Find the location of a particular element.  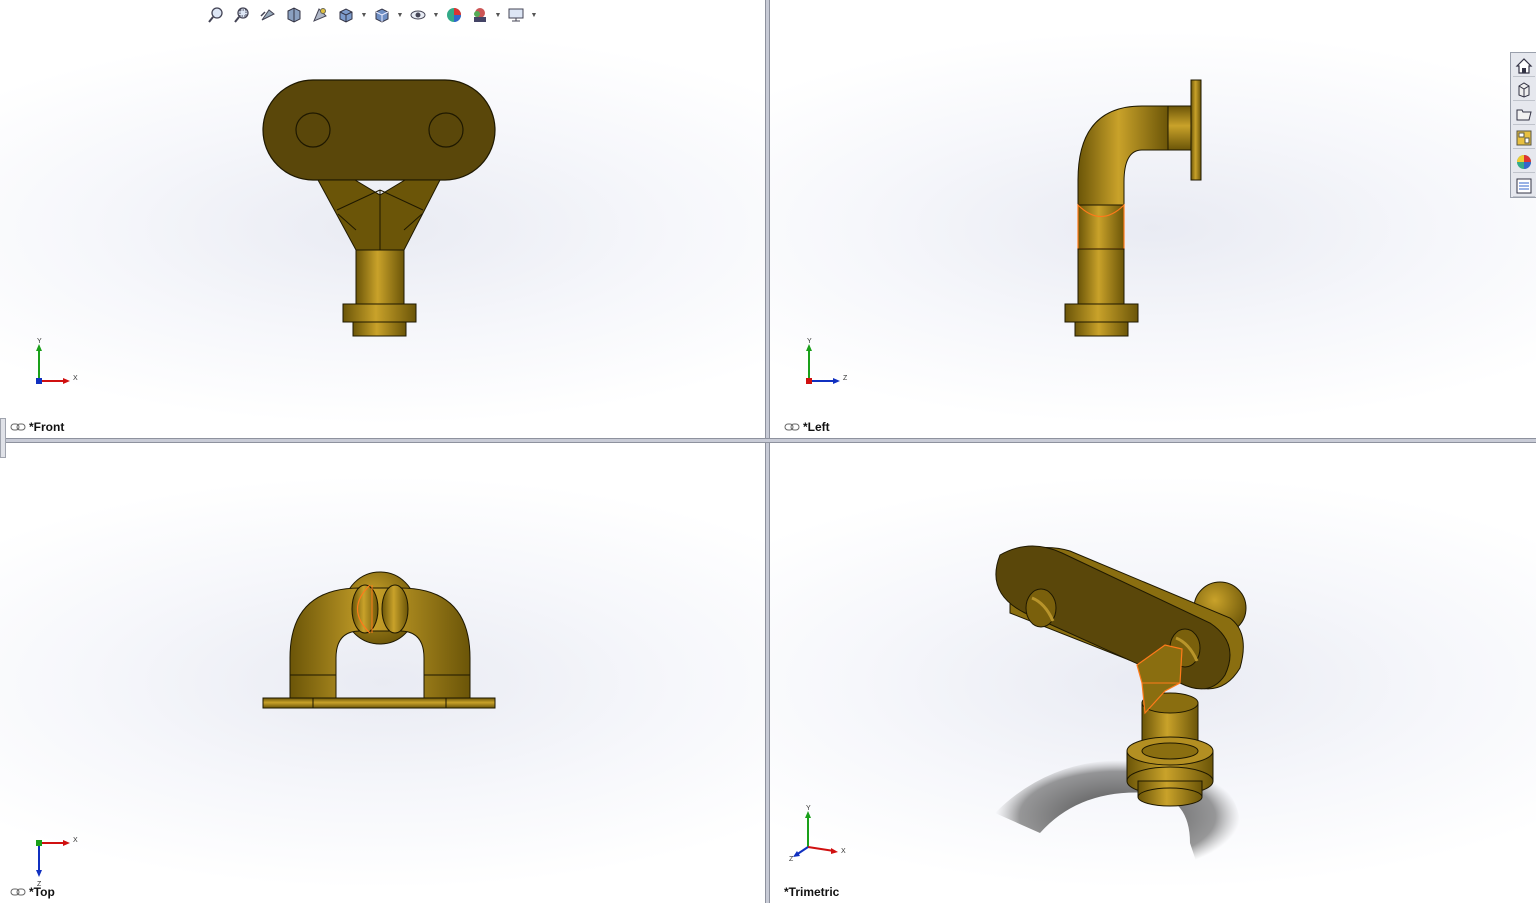

vertical-splitter is located at coordinates (767, 451).